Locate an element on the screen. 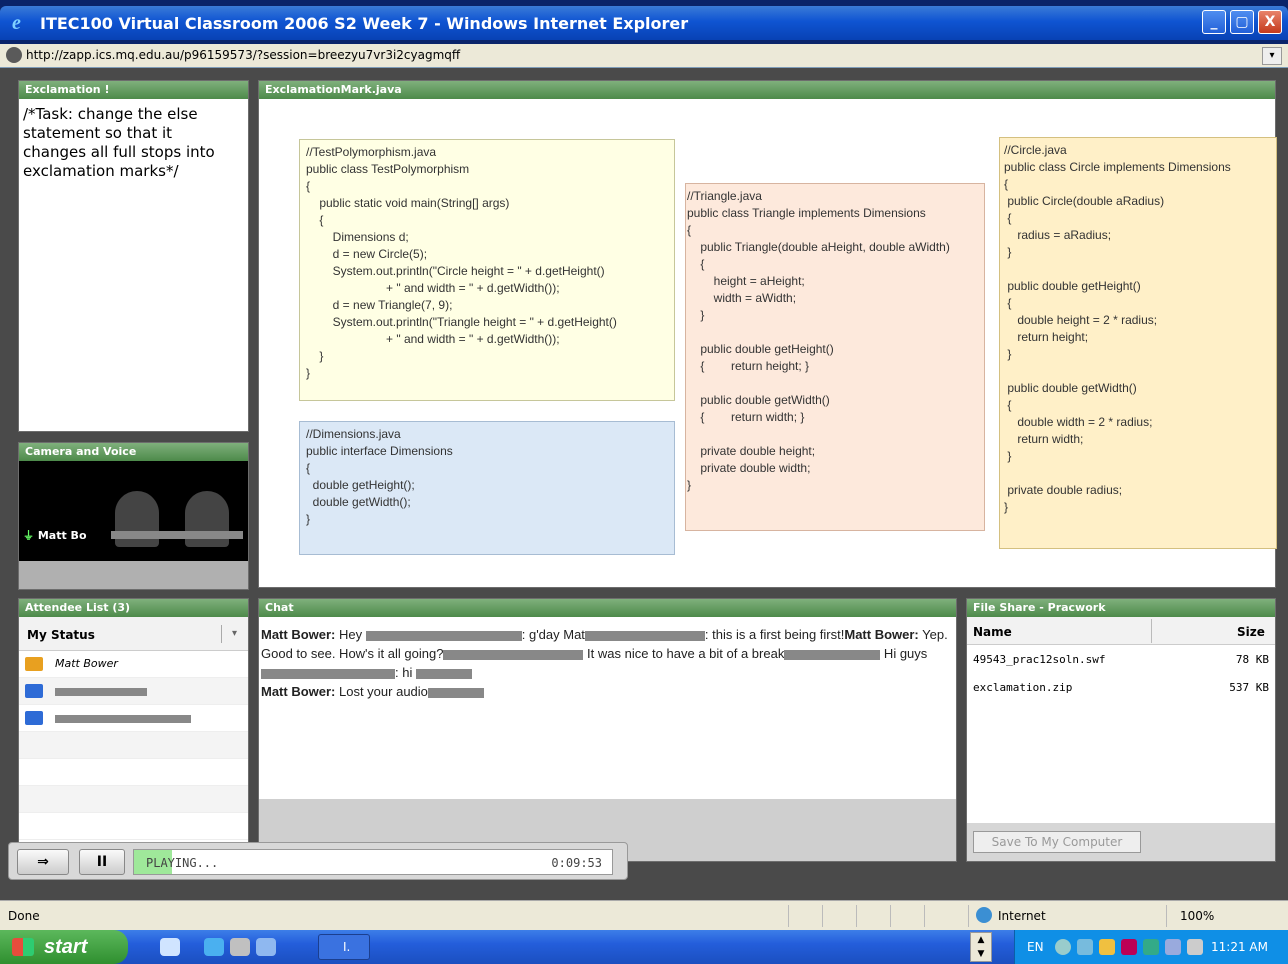 This screenshot has width=1288, height=964. page-icon is located at coordinates (14, 55).